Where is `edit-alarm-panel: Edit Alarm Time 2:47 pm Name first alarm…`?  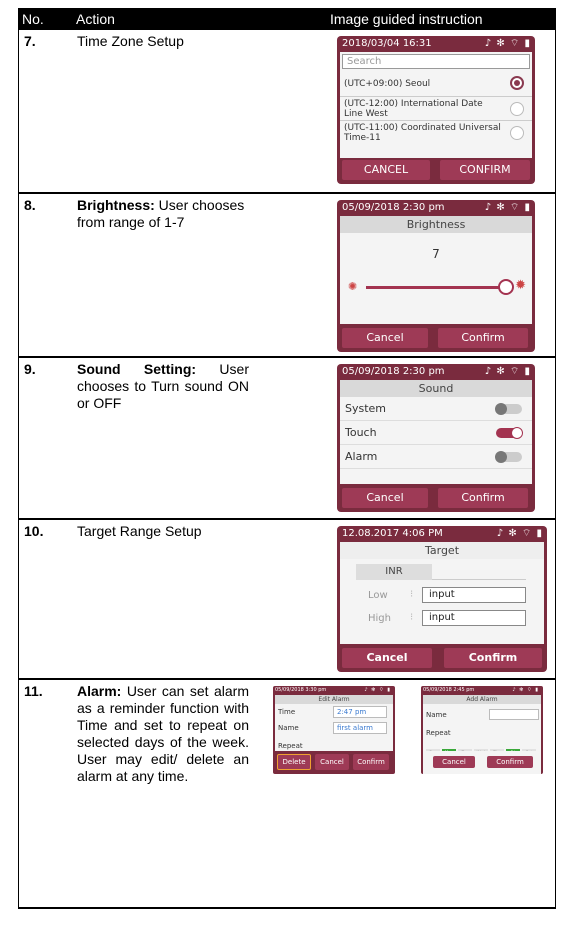 edit-alarm-panel: Edit Alarm Time 2:47 pm Name first alarm… is located at coordinates (334, 734).